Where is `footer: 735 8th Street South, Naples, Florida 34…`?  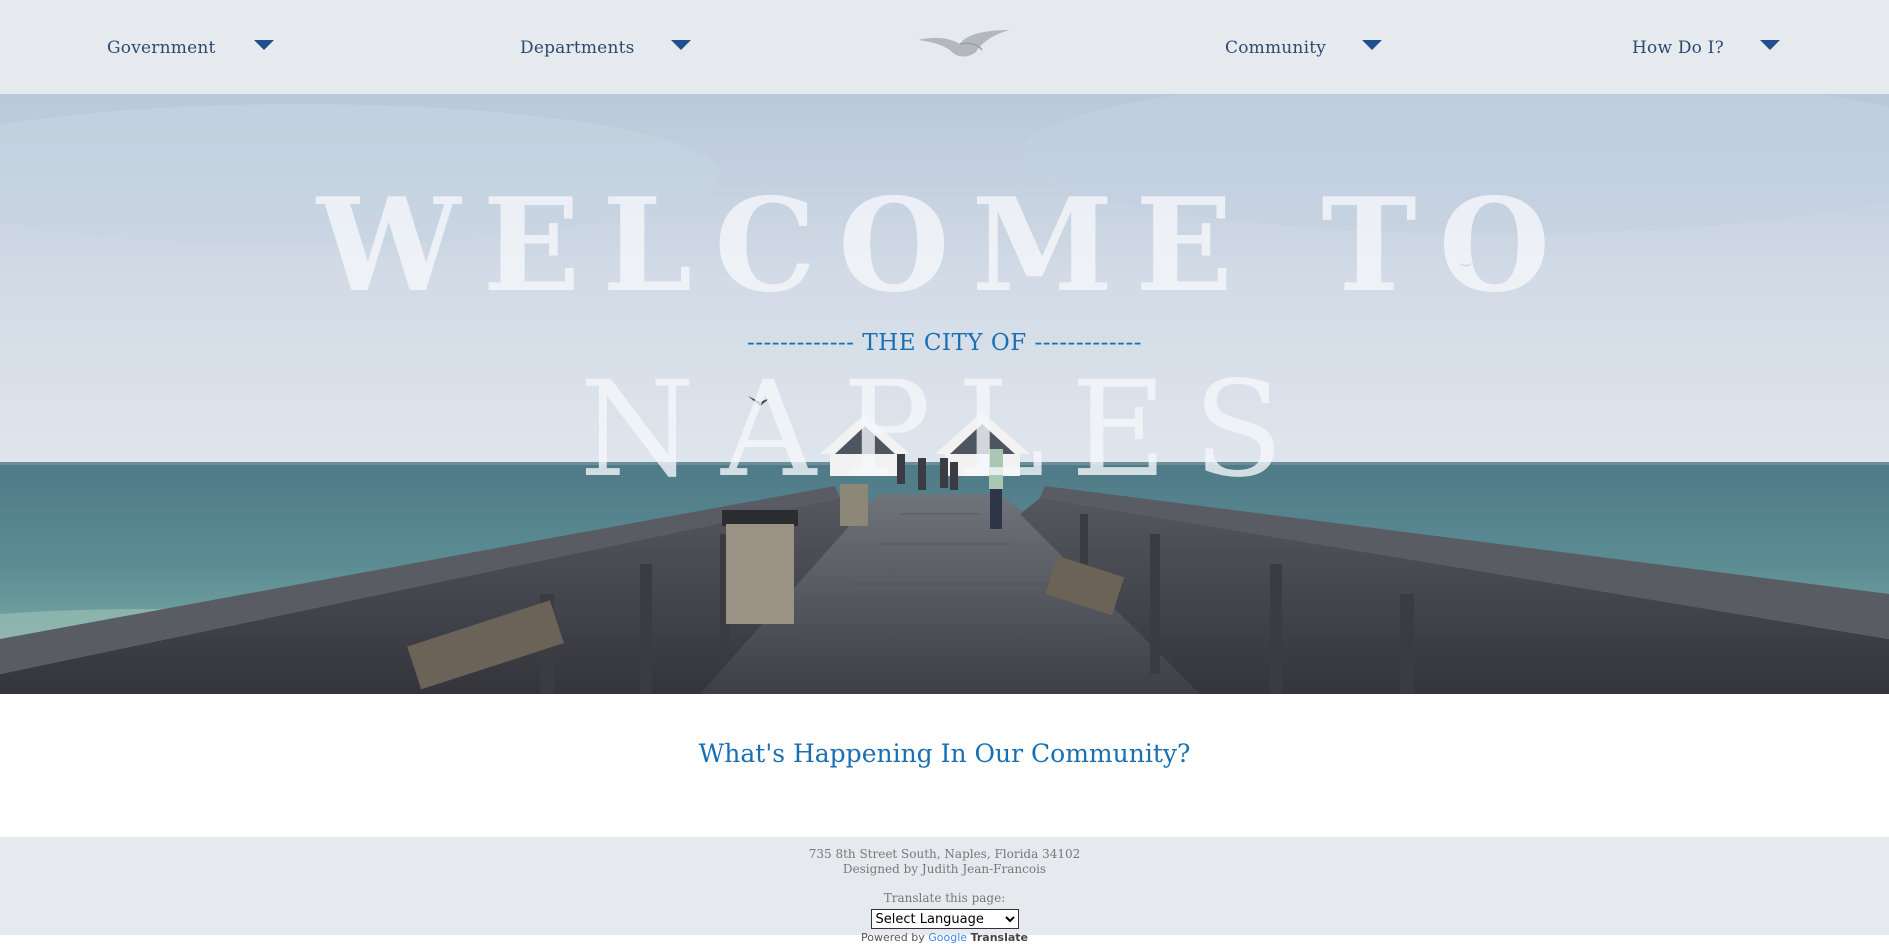
footer: 735 8th Street South, Naples, Florida 34… is located at coordinates (944, 890).